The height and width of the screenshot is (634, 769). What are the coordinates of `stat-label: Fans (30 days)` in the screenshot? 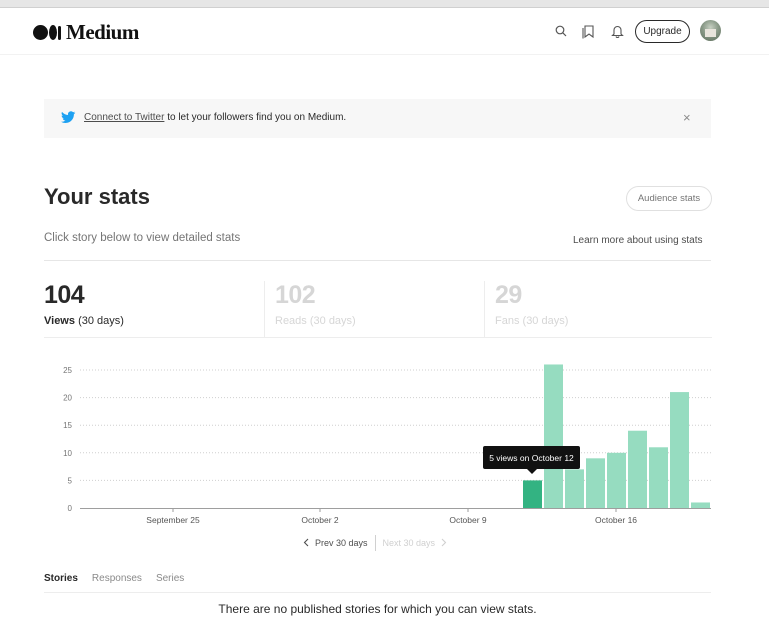 It's located at (531, 321).